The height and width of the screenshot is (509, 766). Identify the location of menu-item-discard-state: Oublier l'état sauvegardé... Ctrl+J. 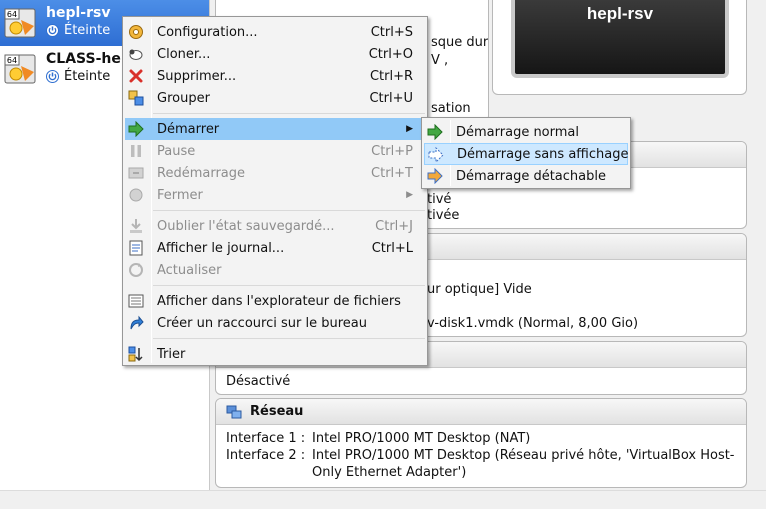
(275, 226).